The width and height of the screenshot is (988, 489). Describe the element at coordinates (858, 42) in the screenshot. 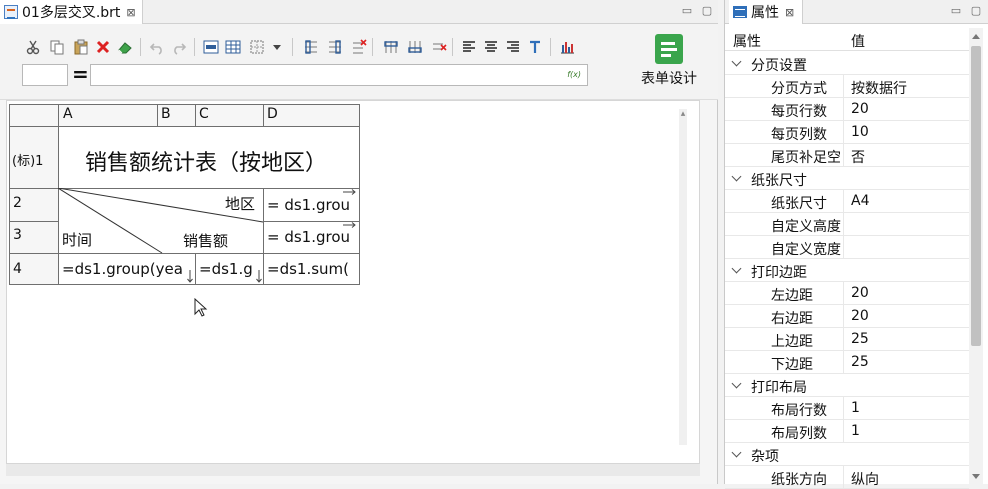

I see `property-value-header: 值` at that location.